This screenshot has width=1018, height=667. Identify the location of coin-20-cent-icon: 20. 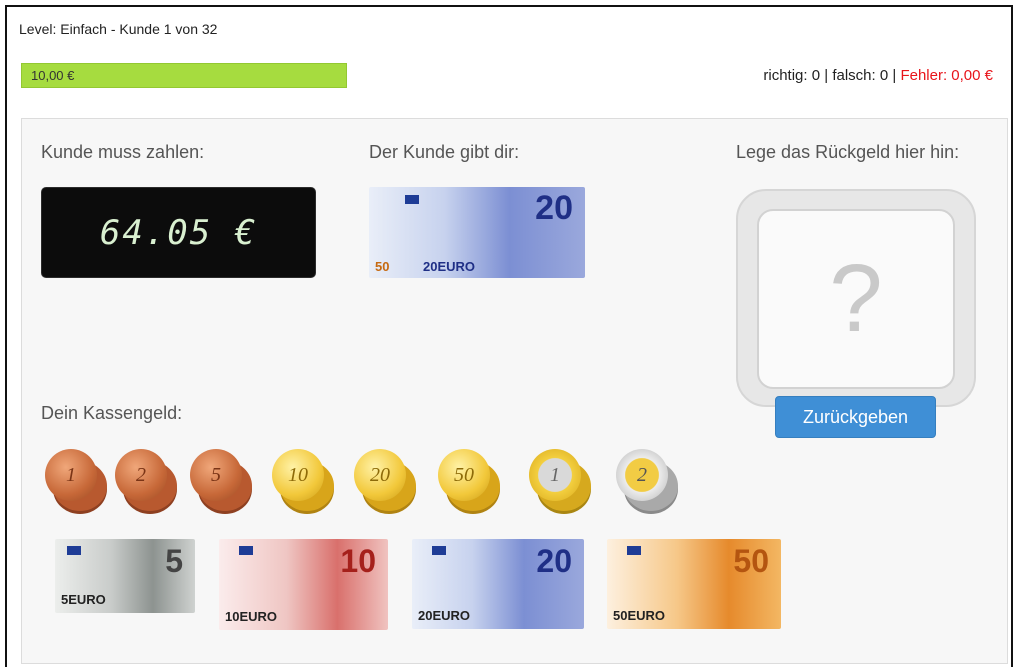
(385, 480).